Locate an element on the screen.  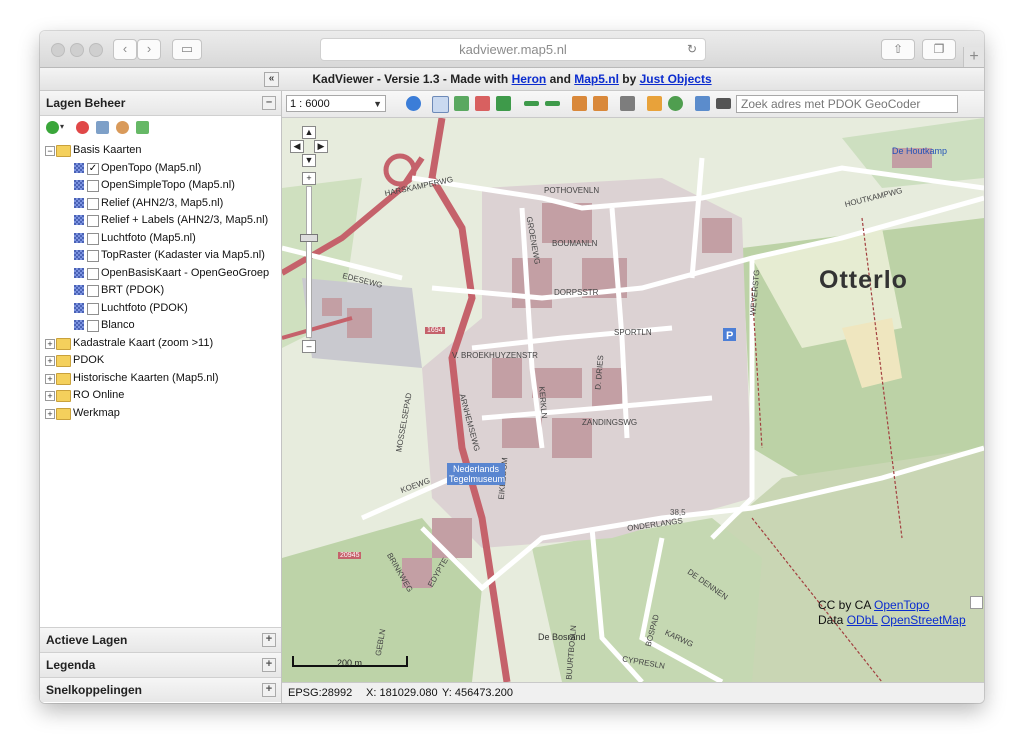
map5-link: Map5.nl is located at coordinates (596, 79).